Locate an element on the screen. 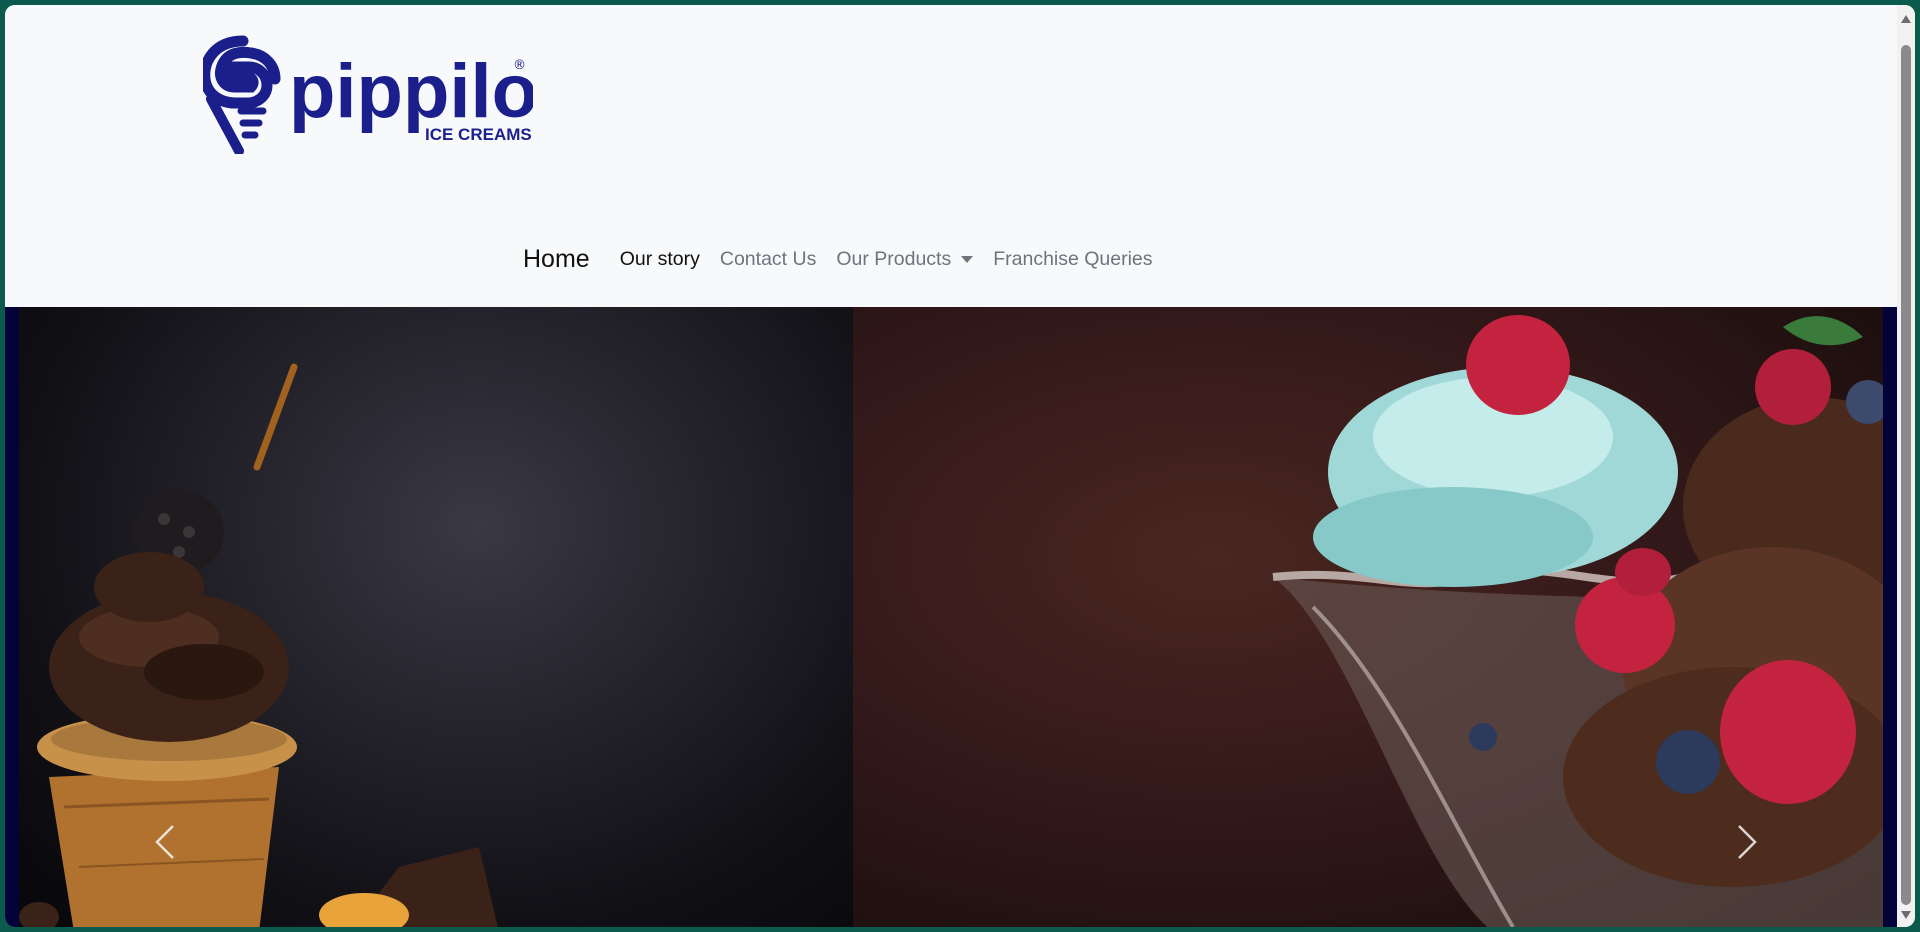  vertical-scrollbar is located at coordinates (1906, 466).